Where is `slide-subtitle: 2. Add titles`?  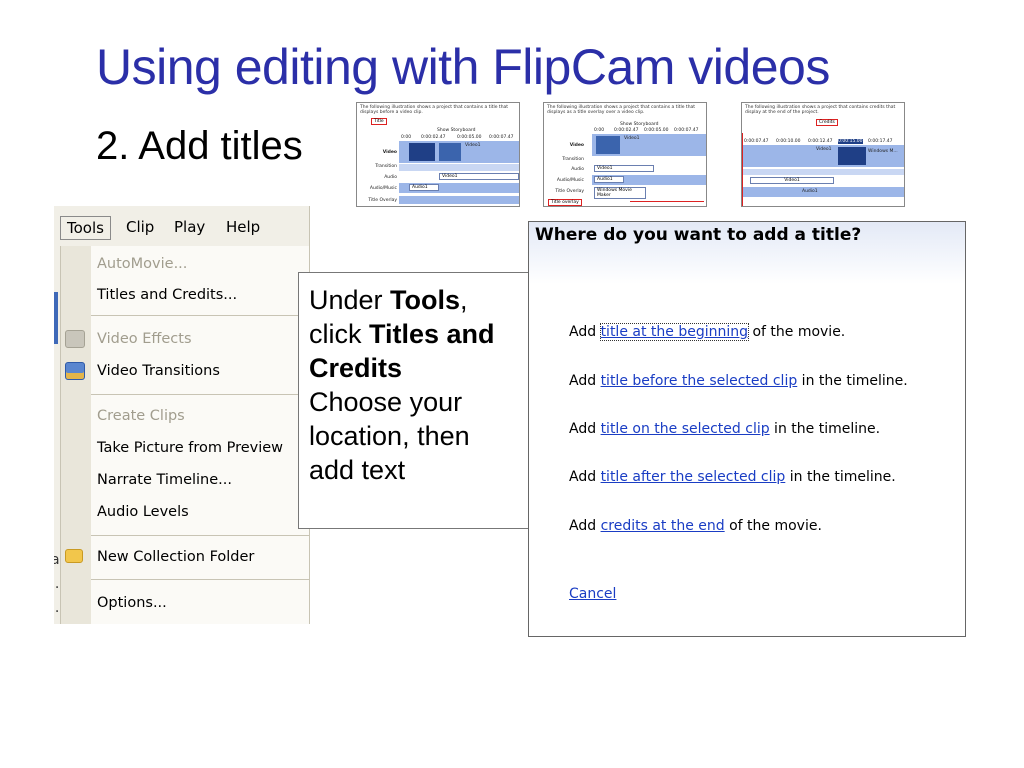 slide-subtitle: 2. Add titles is located at coordinates (199, 146).